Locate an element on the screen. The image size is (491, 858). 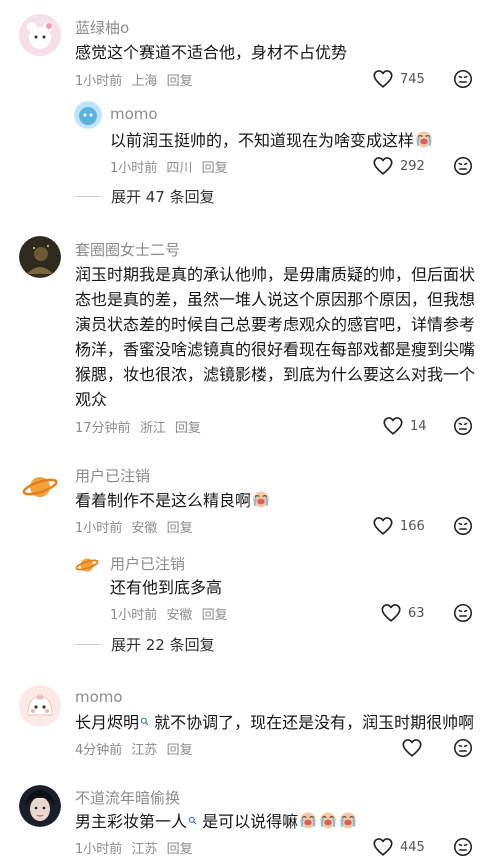
comment-location: 浙江 is located at coordinates (152, 428).